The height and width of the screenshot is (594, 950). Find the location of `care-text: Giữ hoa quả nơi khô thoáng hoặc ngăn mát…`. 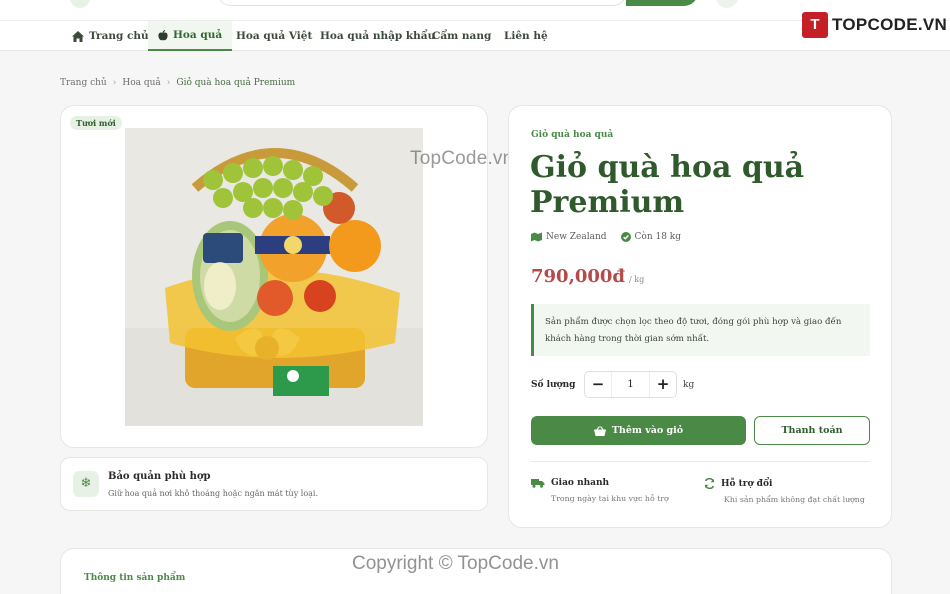

care-text: Giữ hoa quả nơi khô thoáng hoặc ngăn mát… is located at coordinates (213, 493).